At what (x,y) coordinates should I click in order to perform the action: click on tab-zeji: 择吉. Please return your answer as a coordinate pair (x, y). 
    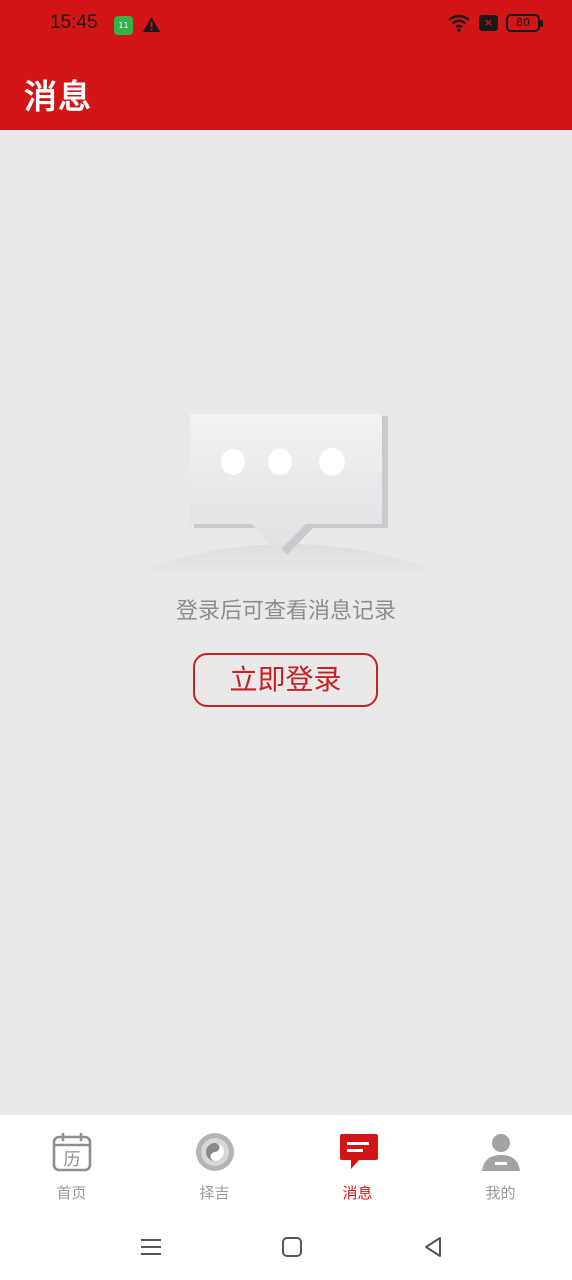
    Looking at the image, I should click on (214, 1165).